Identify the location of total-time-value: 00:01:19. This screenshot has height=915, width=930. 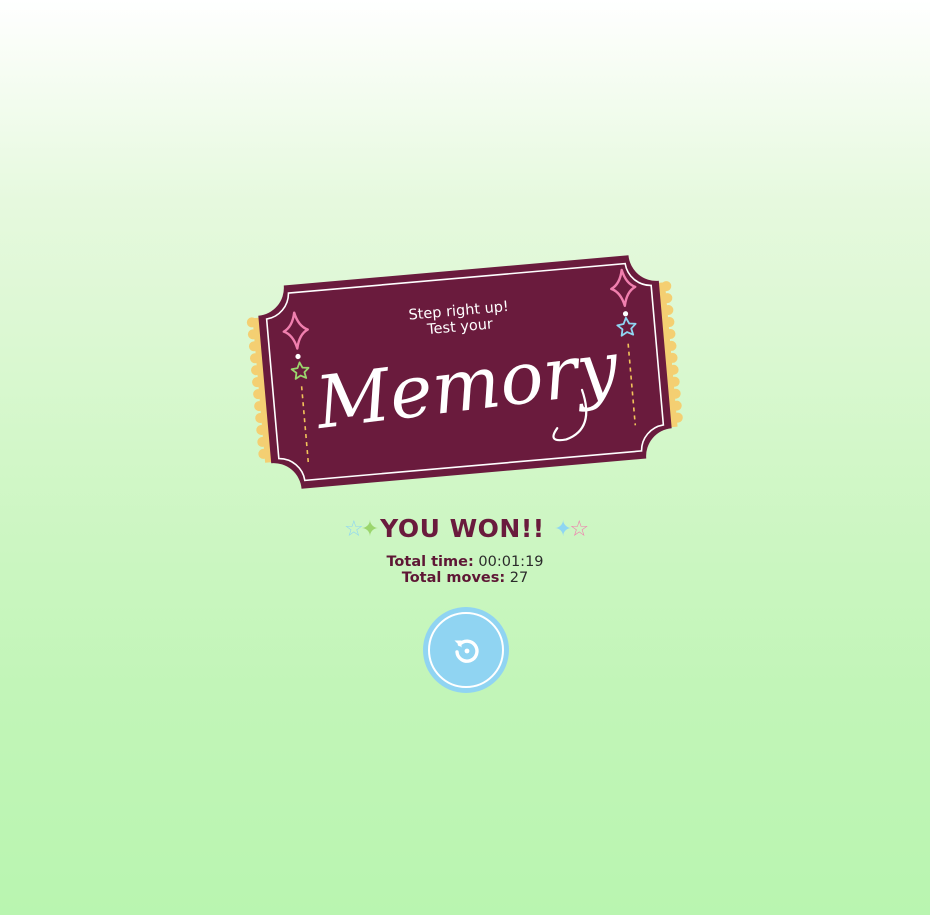
(511, 562).